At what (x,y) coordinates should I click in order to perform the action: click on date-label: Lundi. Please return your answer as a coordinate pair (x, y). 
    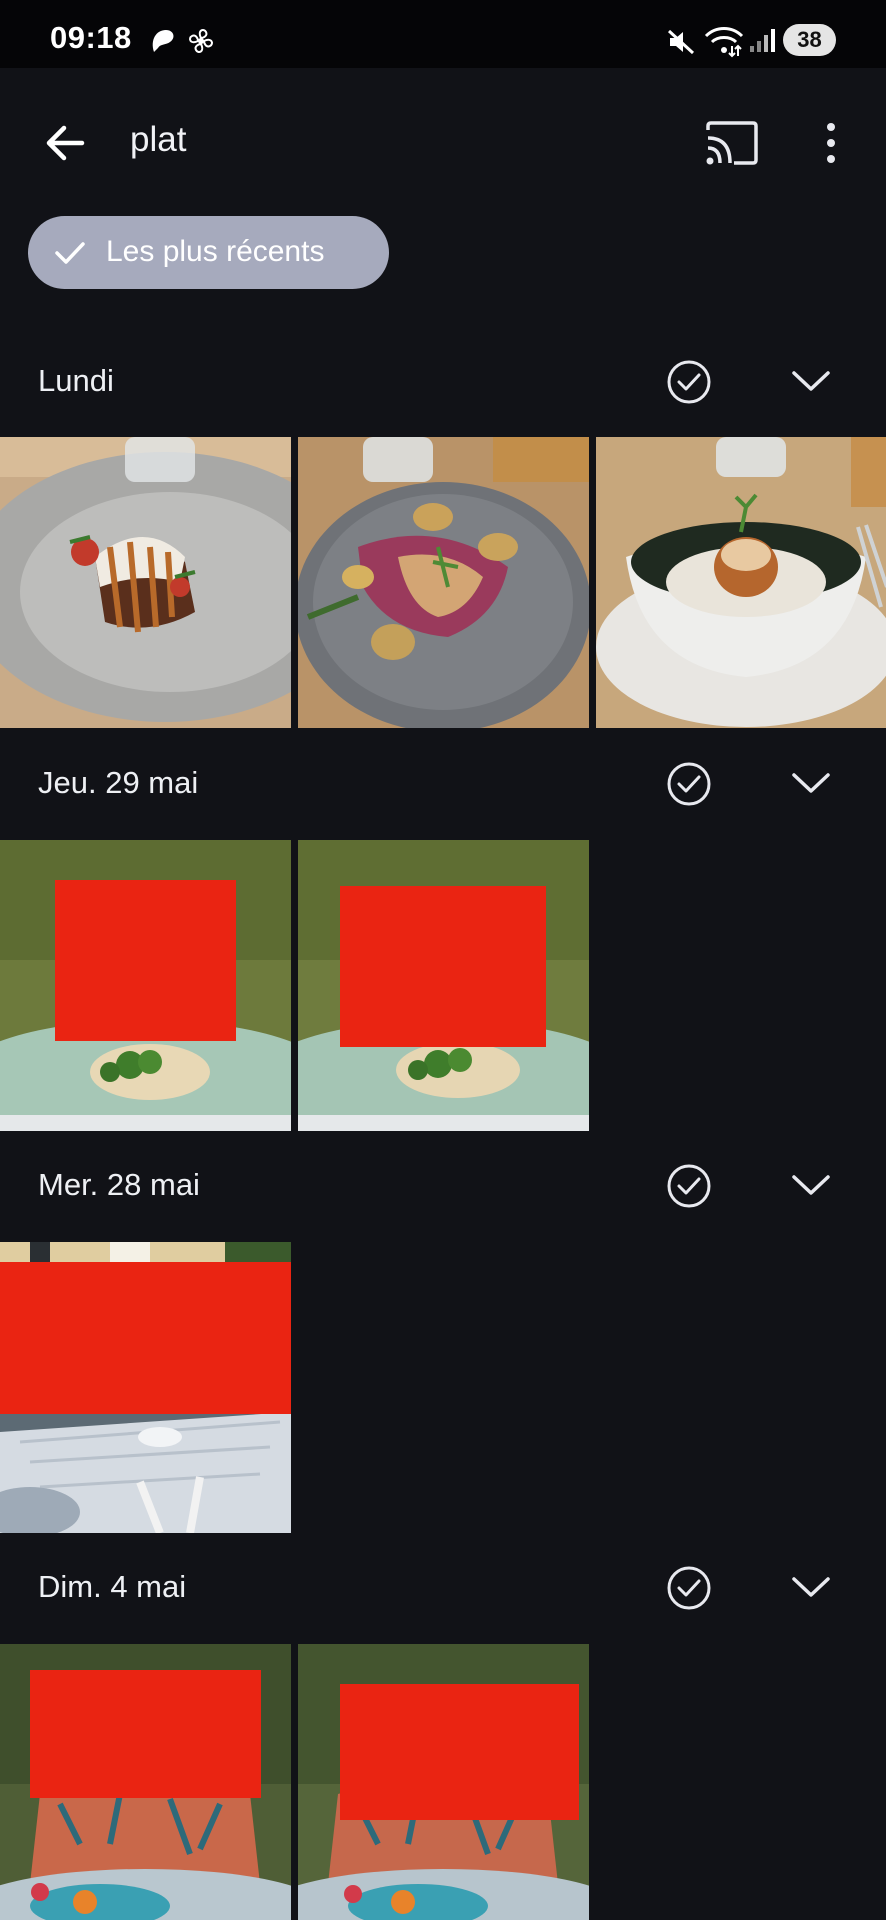
    Looking at the image, I should click on (76, 380).